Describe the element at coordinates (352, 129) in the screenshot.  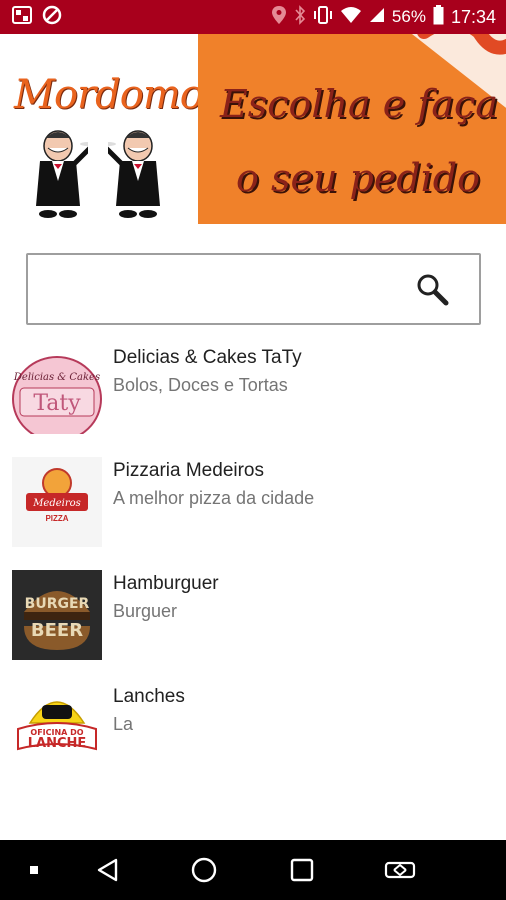
I see `slogan-panel: Escolha e faça o seu pedido` at that location.